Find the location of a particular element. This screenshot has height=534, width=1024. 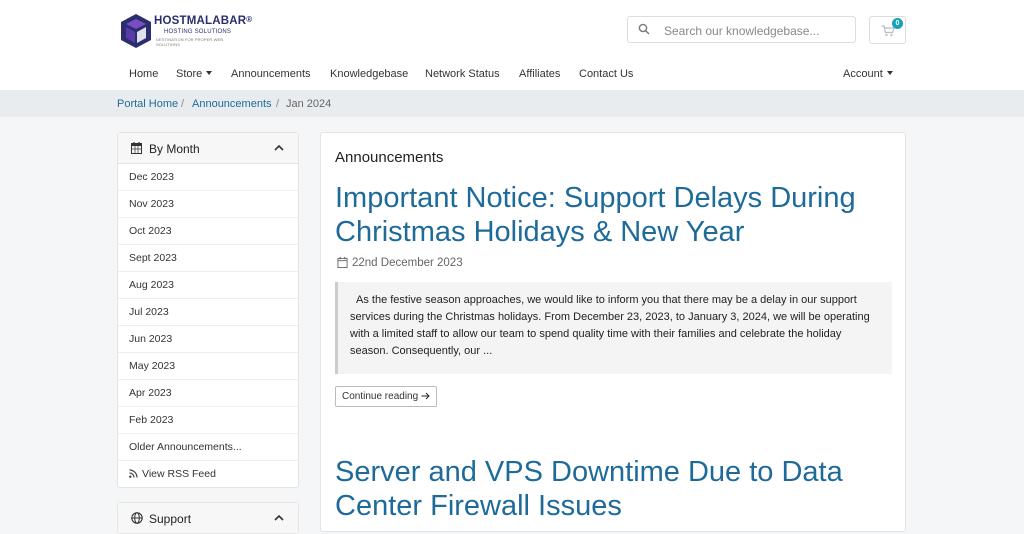

nav-contact-us: Contact Us is located at coordinates (606, 74).